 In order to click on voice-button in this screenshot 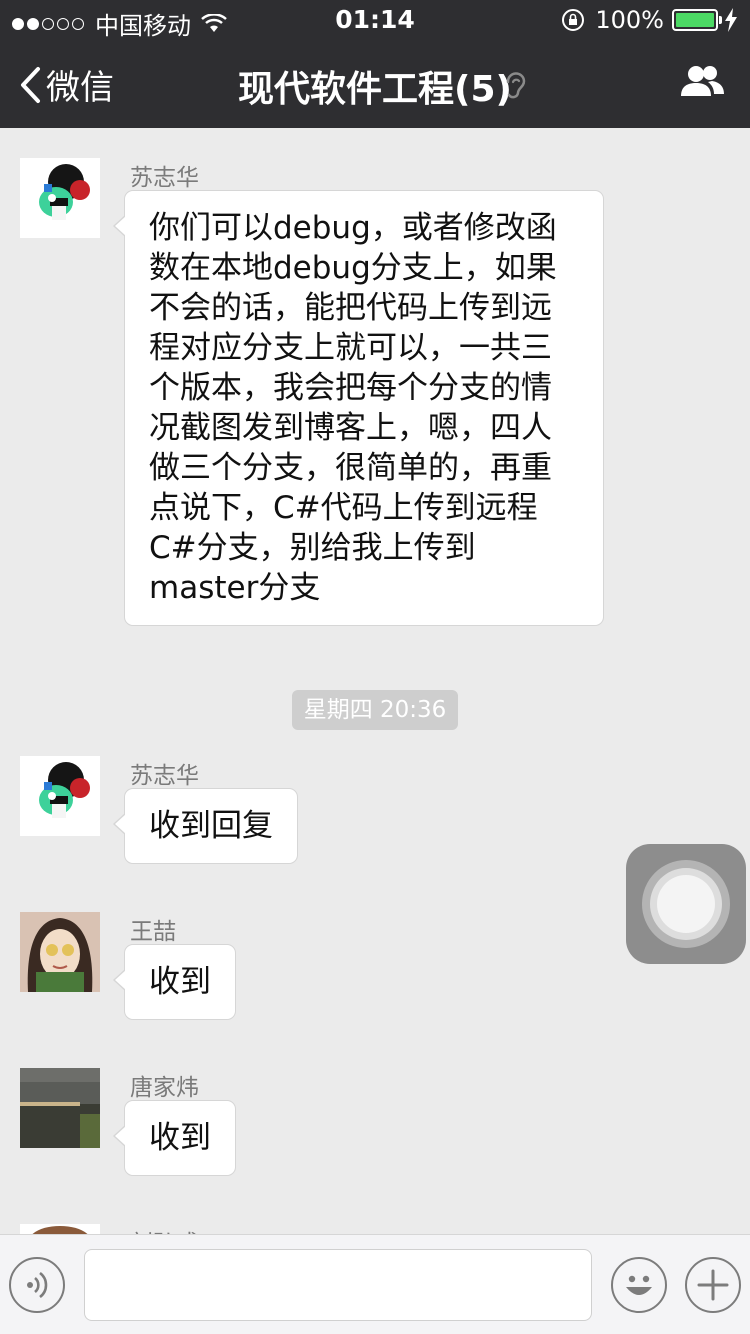, I will do `click(37, 1285)`.